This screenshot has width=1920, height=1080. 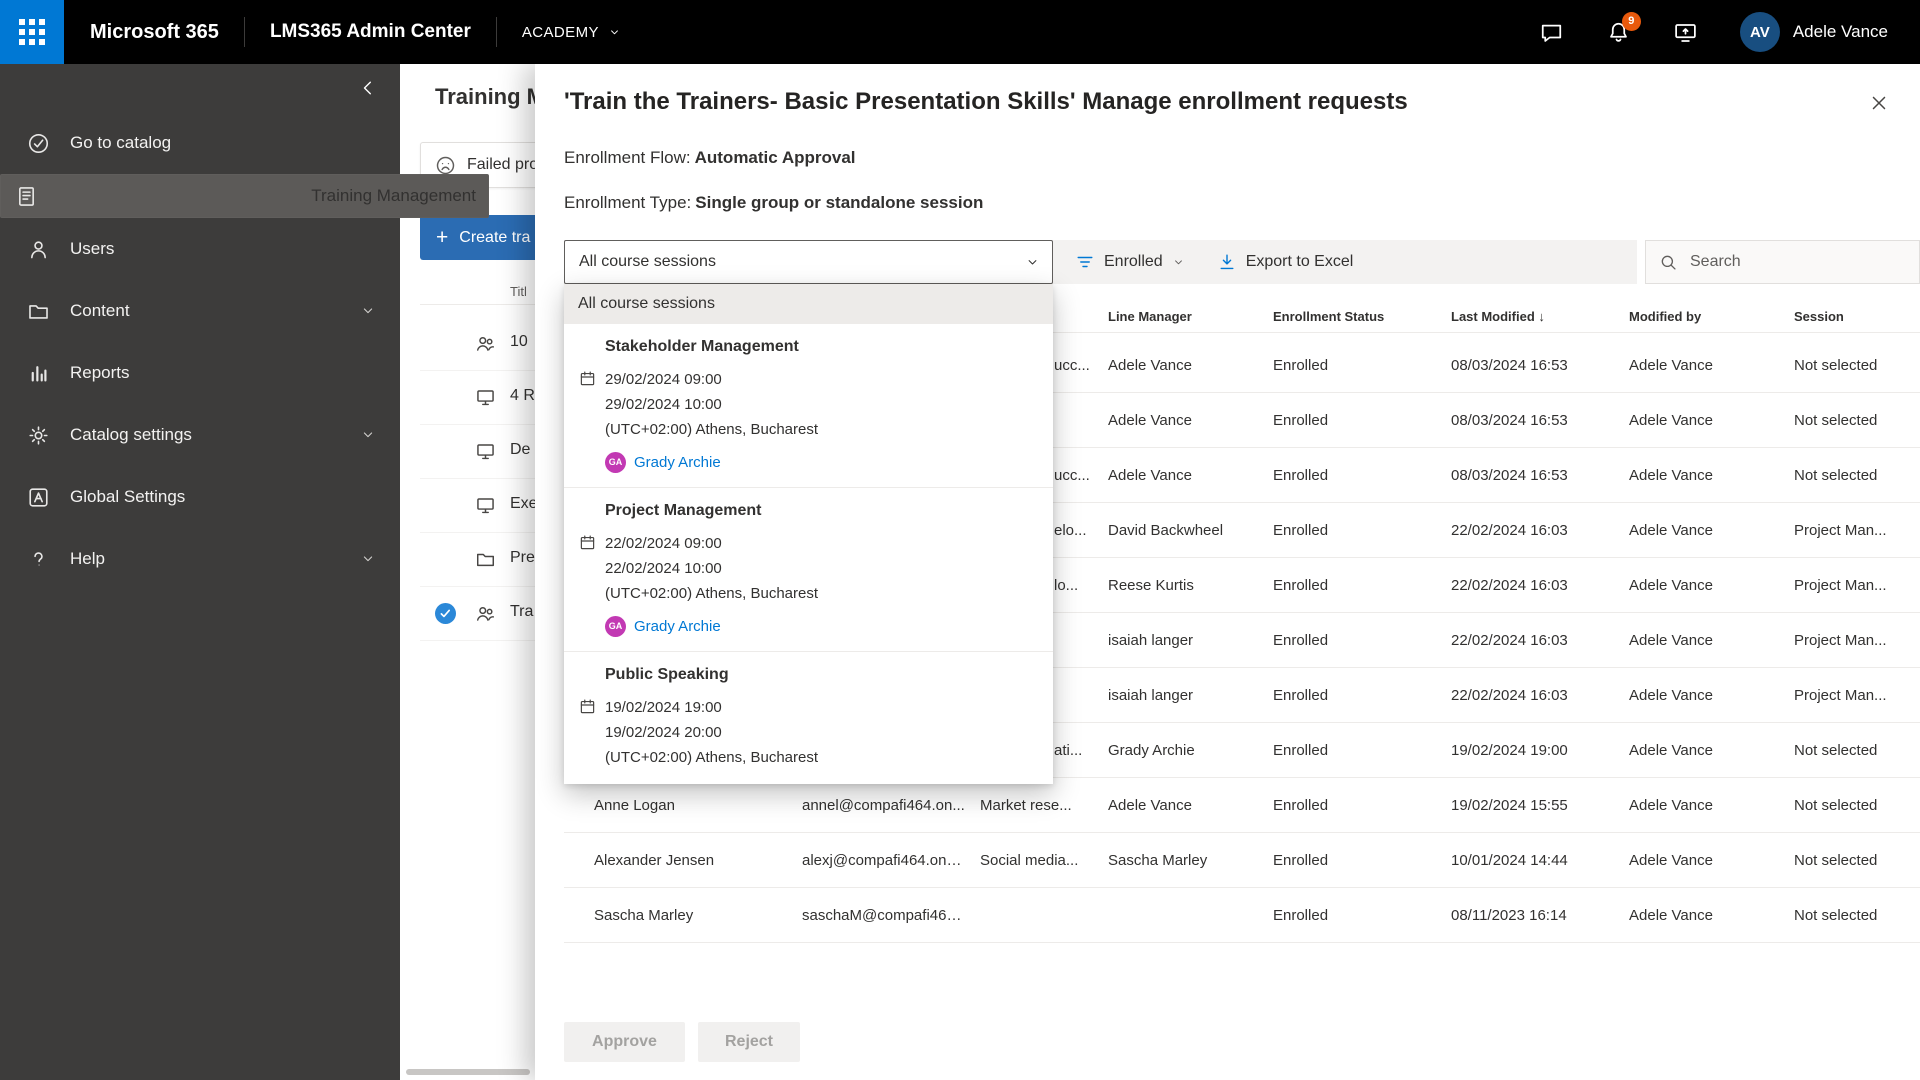 What do you see at coordinates (624, 1042) in the screenshot?
I see `approve-button: Approve` at bounding box center [624, 1042].